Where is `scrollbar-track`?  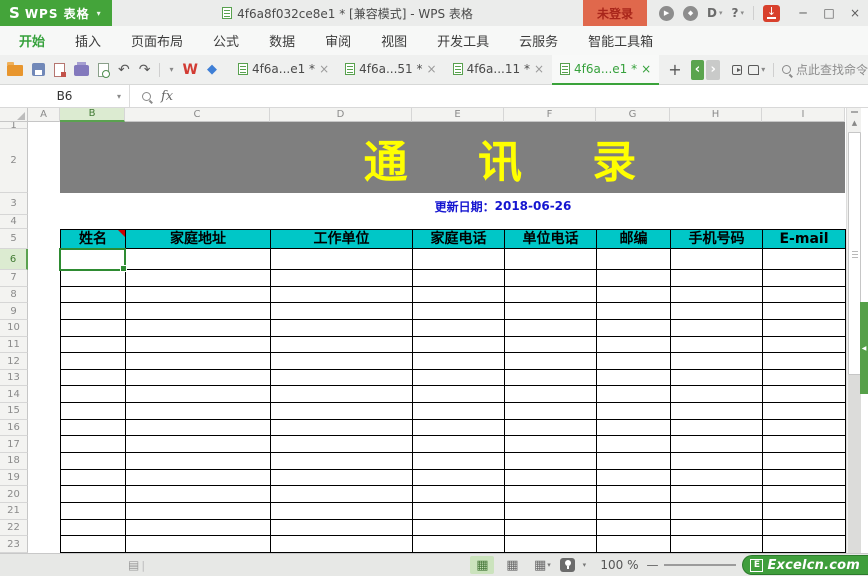 scrollbar-track is located at coordinates (854, 464).